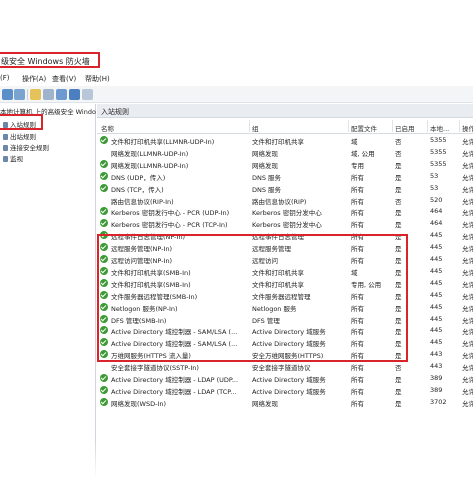 The height and width of the screenshot is (477, 473). I want to click on cell-group: 文件和打印机共享, so click(278, 142).